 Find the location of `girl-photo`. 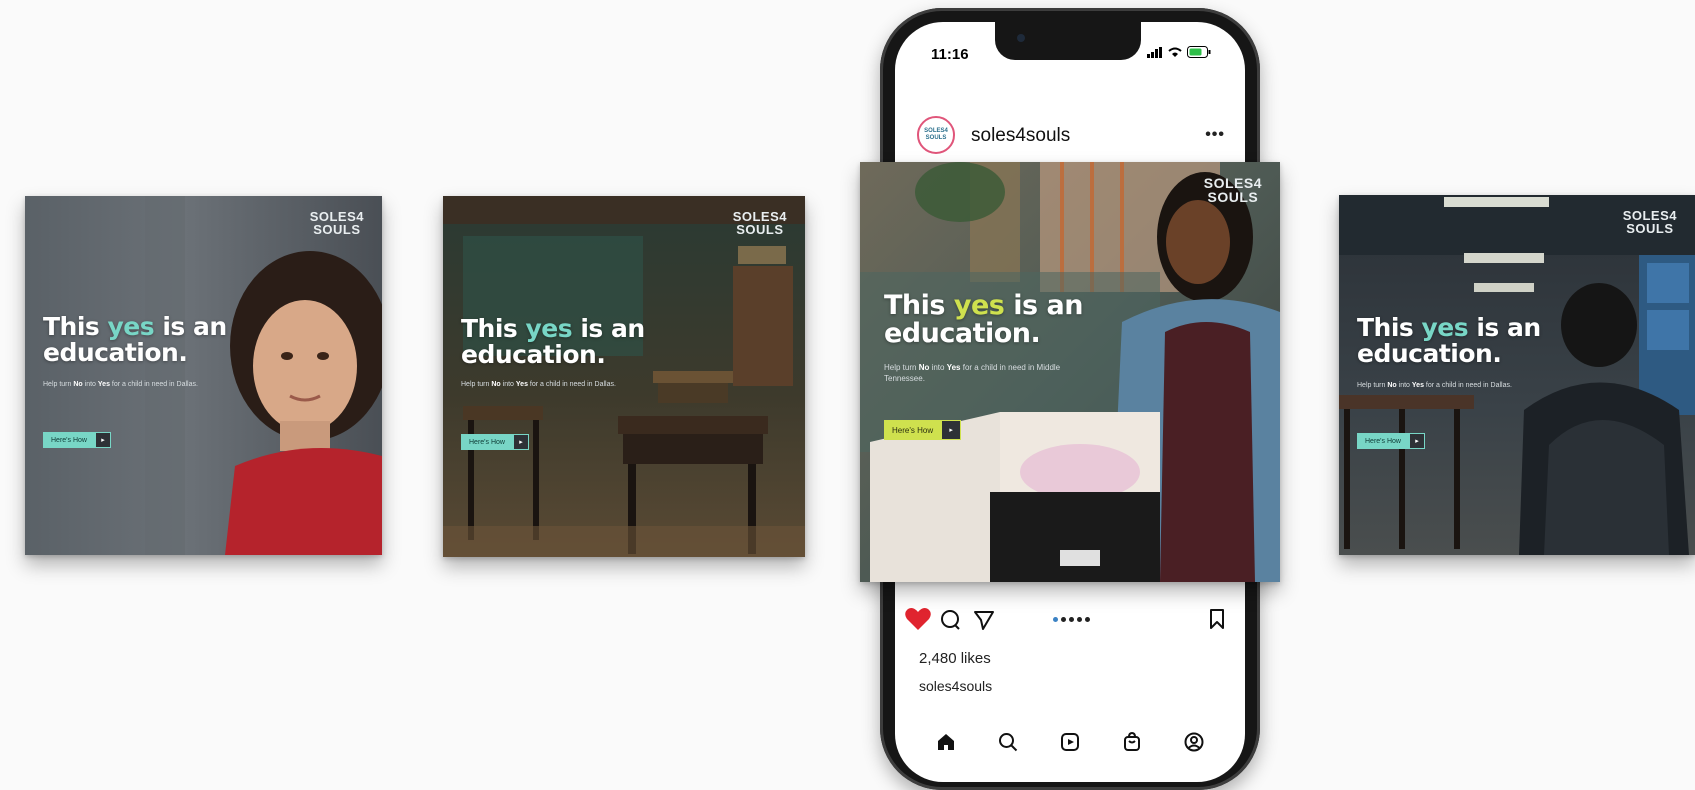

girl-photo is located at coordinates (203, 375).